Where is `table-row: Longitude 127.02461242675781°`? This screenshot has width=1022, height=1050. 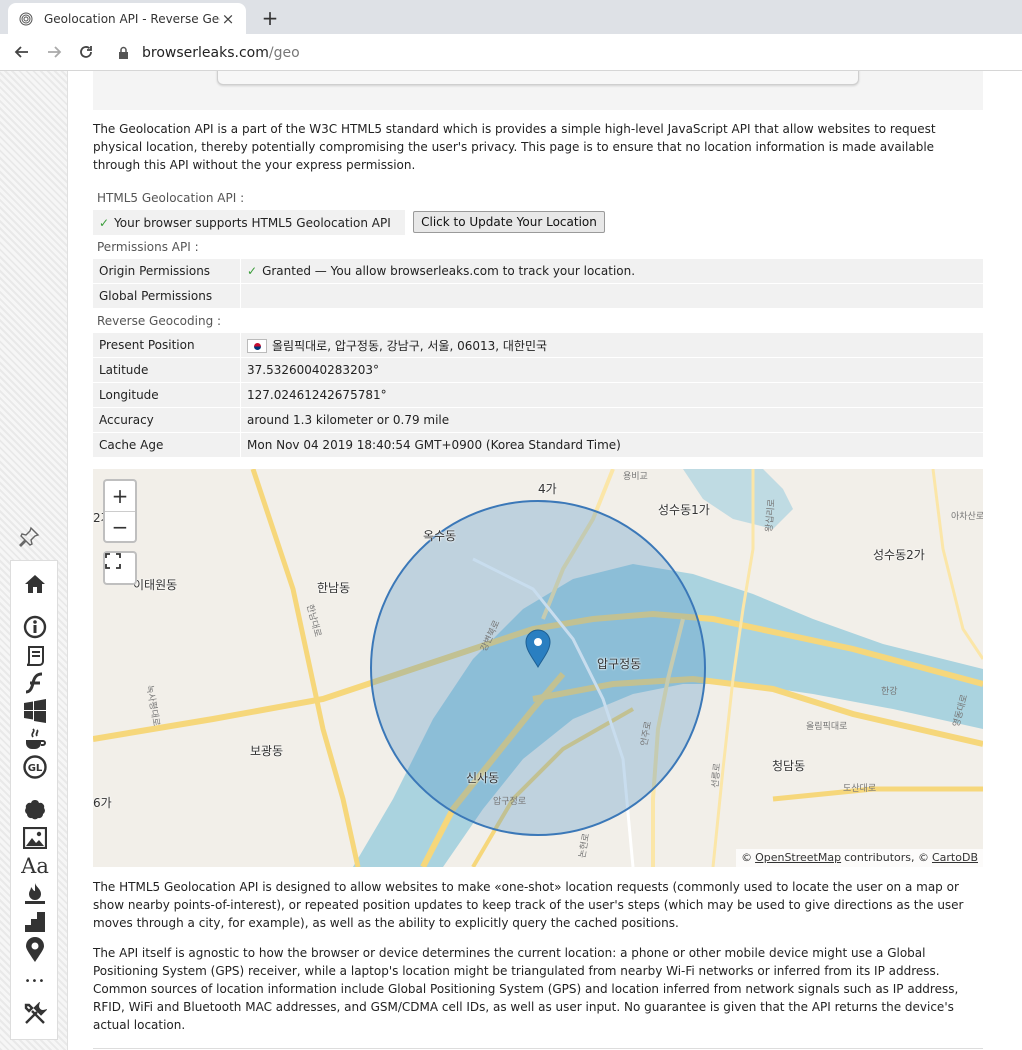
table-row: Longitude 127.02461242675781° is located at coordinates (538, 395).